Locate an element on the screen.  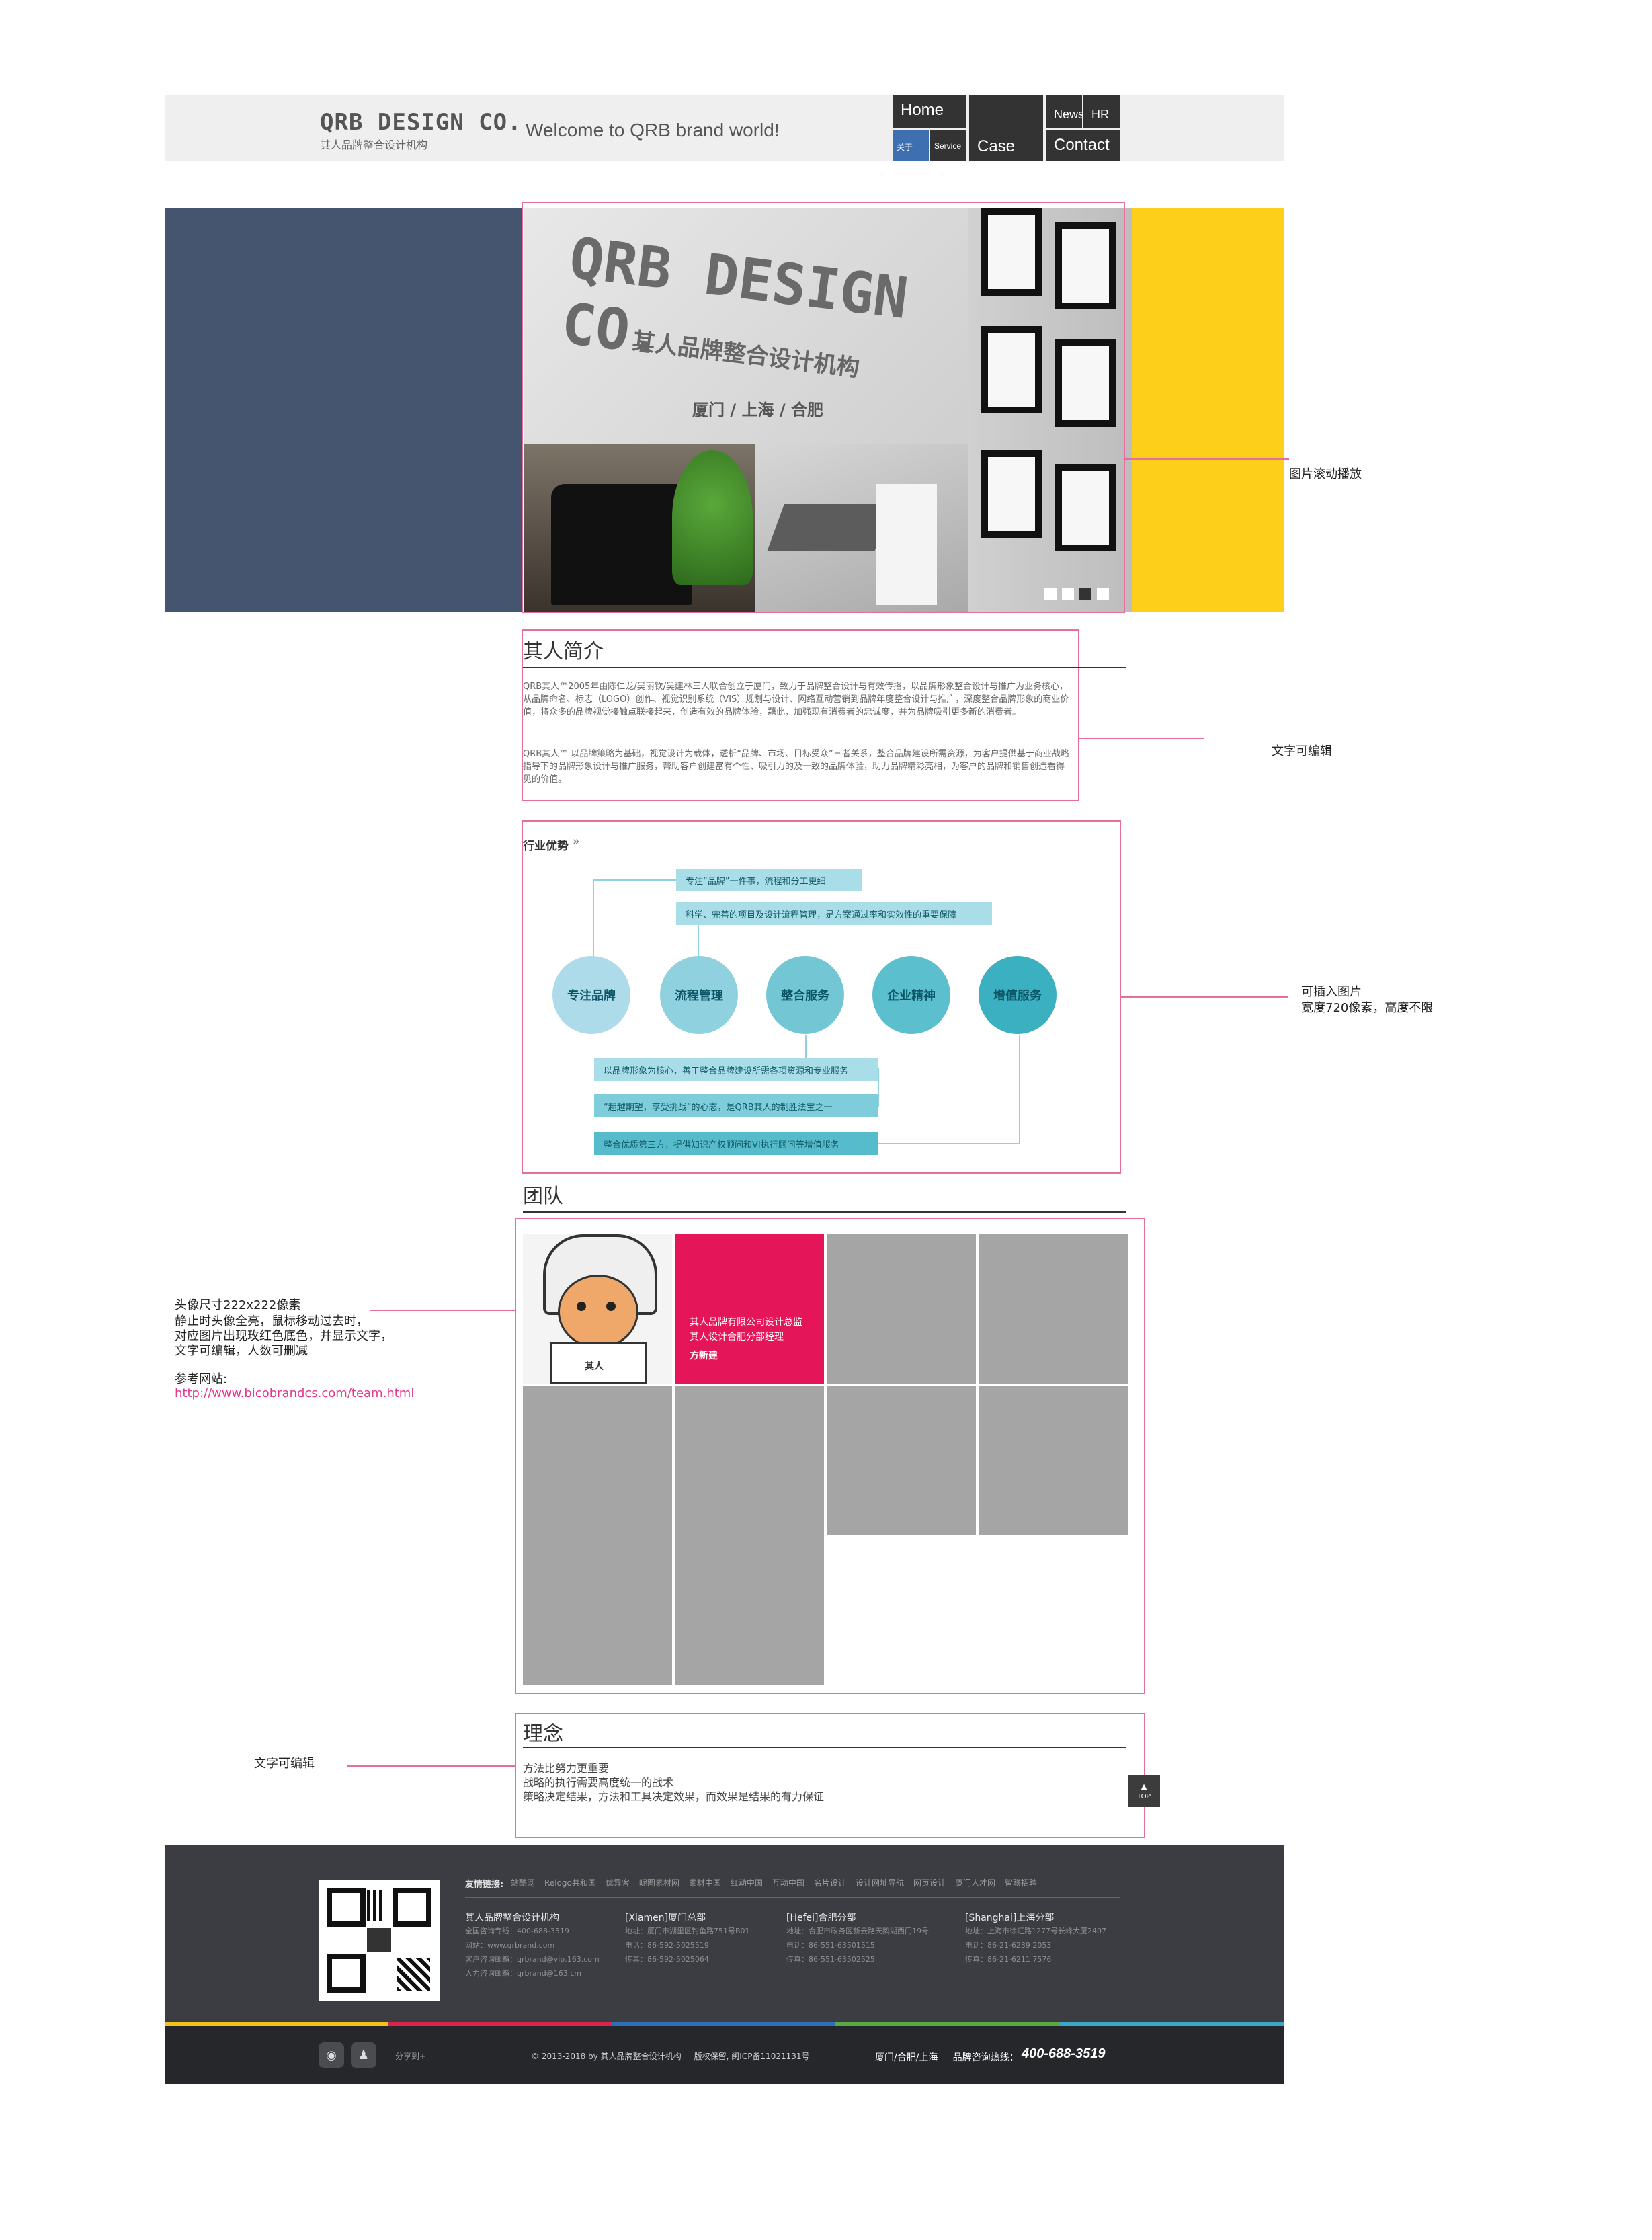
team-divider is located at coordinates (824, 1212).